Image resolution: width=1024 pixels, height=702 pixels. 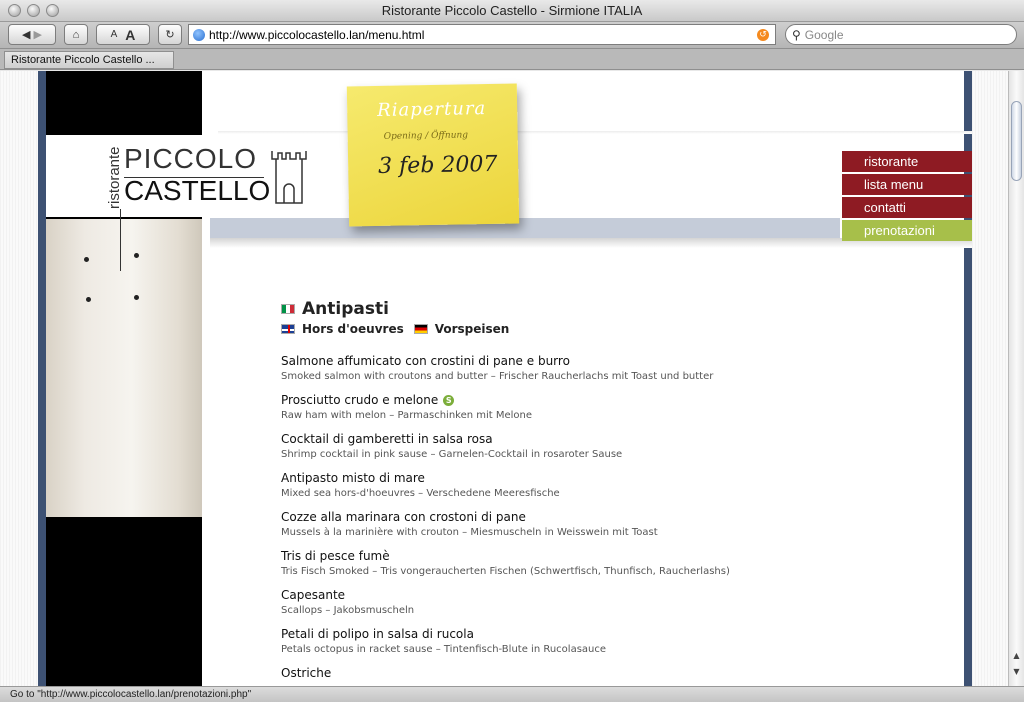 I want to click on dish-item: Capesante Scallops – Jakobsmuscheln, so click(x=581, y=602).